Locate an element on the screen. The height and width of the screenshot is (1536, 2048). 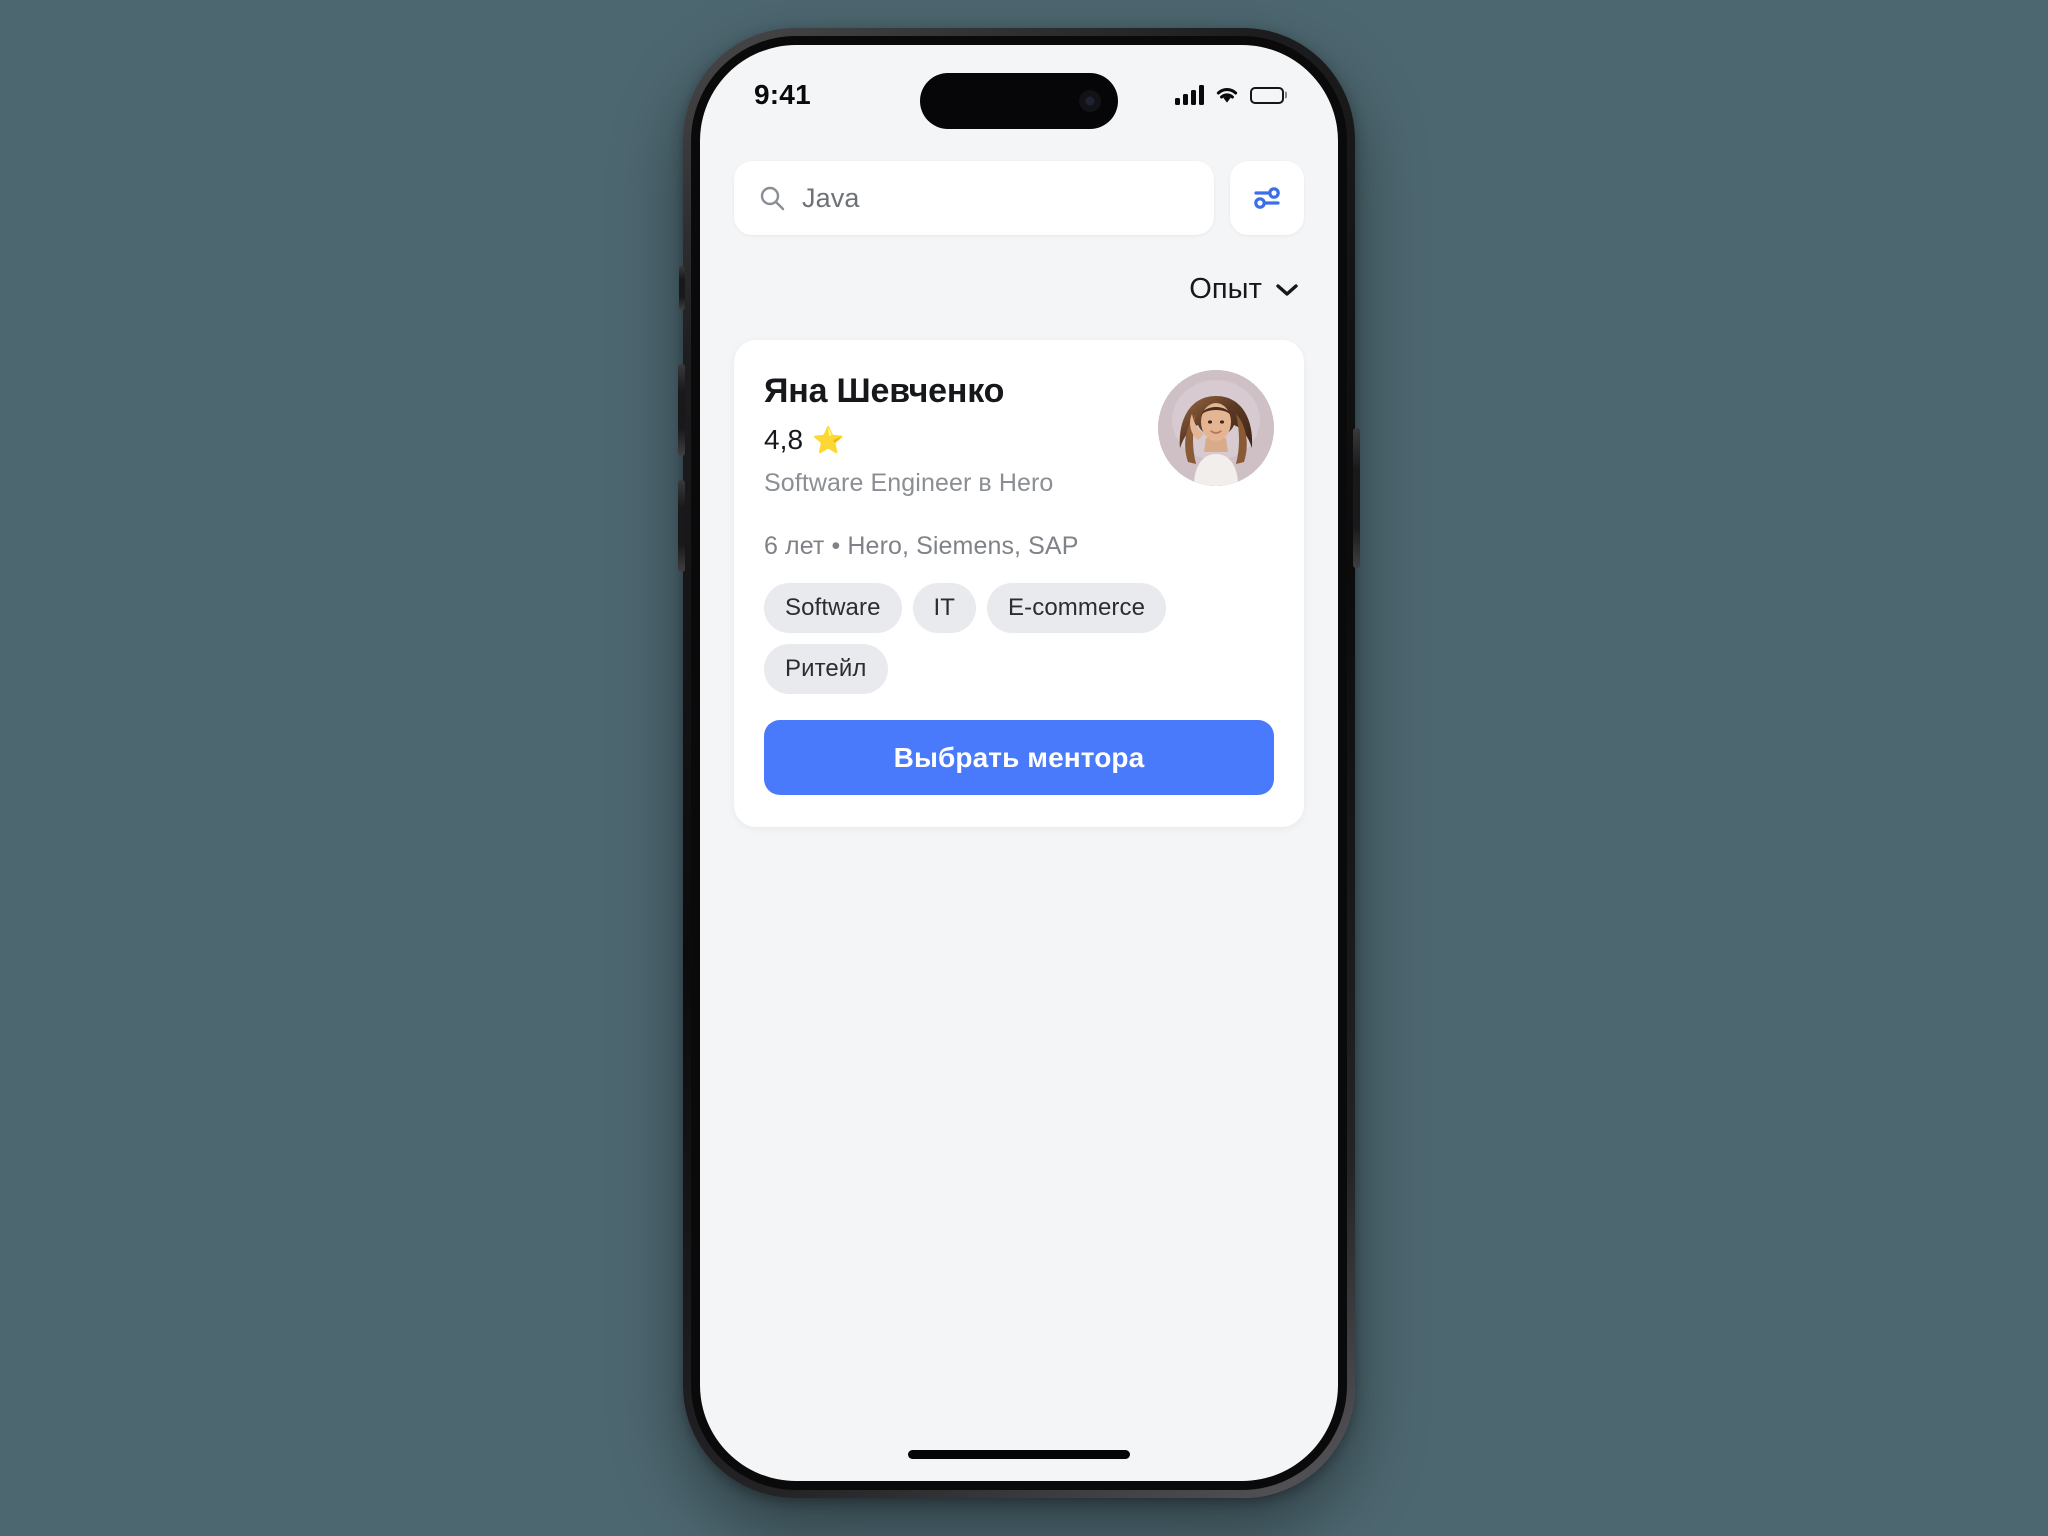
mentor-tag: IT is located at coordinates (944, 608).